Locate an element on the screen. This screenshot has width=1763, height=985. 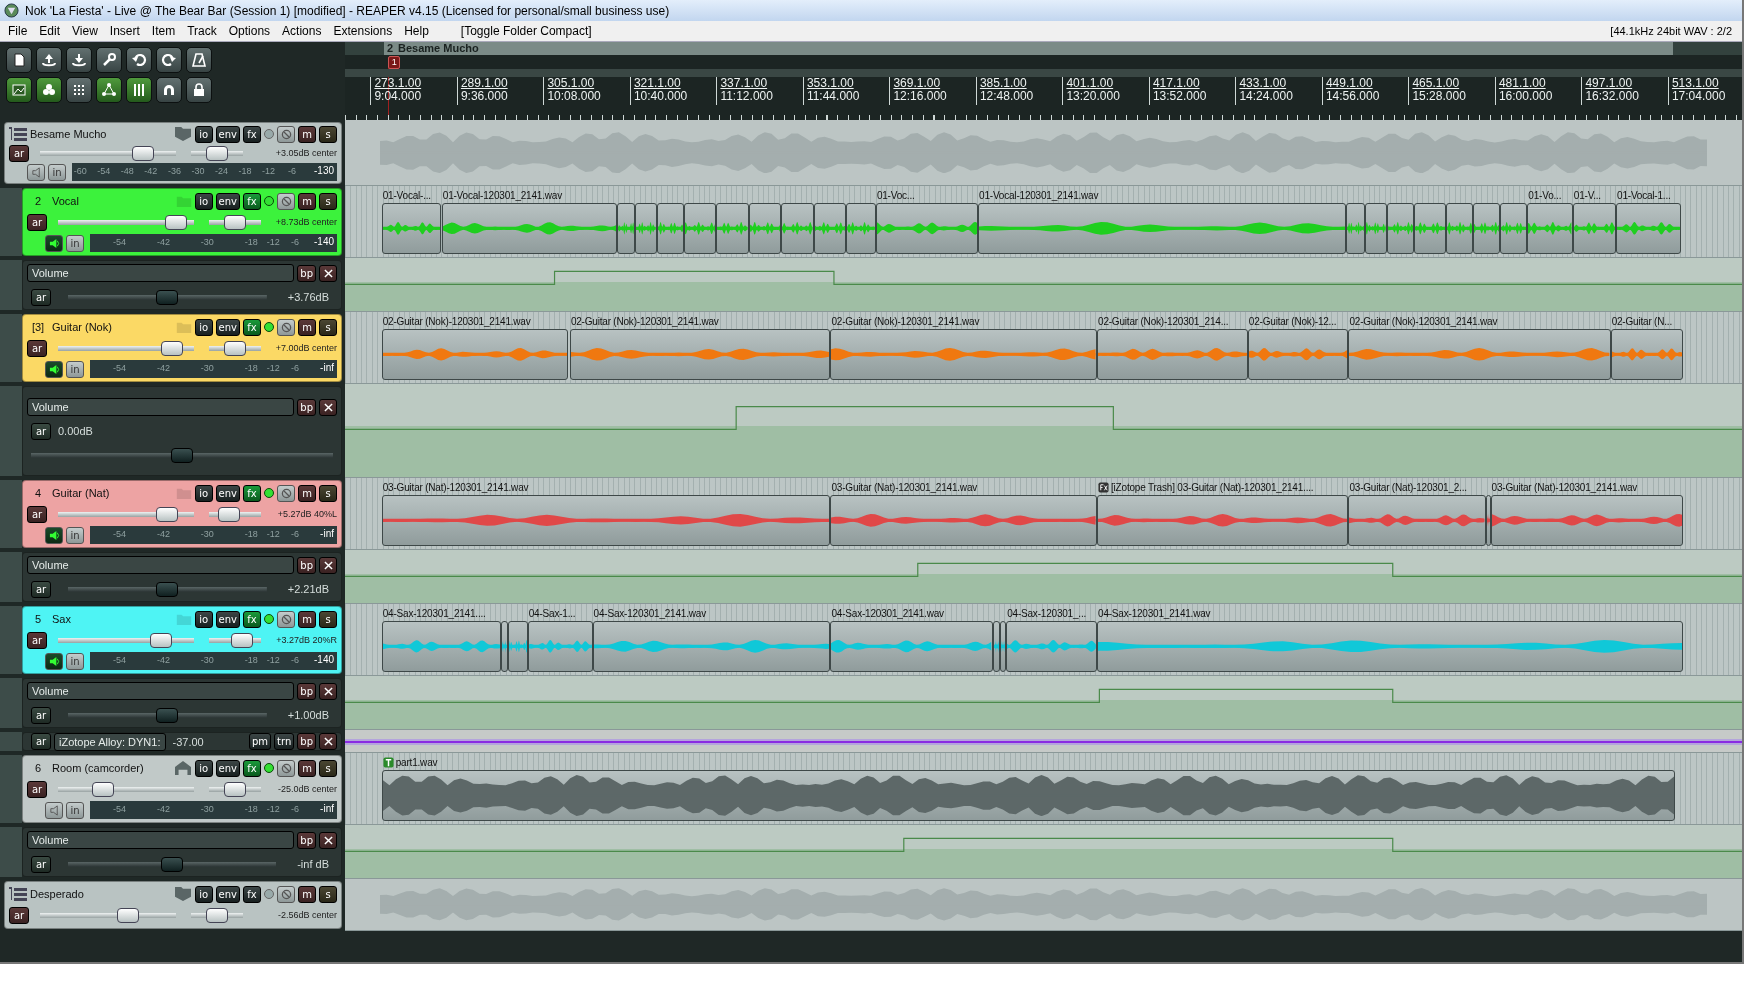
meter-peak-readout: -140 is located at coordinates (324, 659).